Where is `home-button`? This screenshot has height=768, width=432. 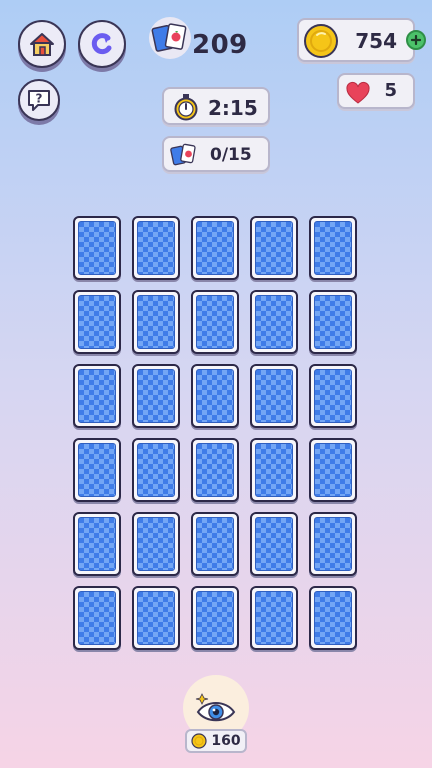 home-button is located at coordinates (42, 44).